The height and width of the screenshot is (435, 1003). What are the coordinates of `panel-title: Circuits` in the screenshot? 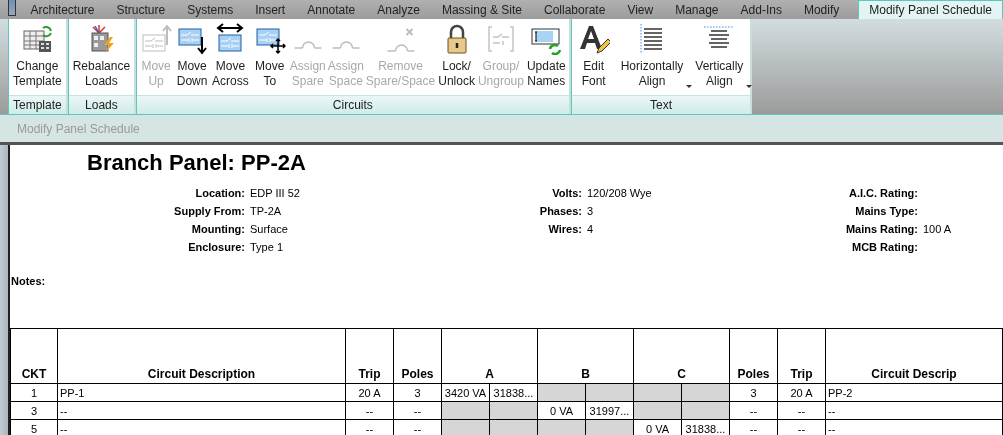 It's located at (353, 104).